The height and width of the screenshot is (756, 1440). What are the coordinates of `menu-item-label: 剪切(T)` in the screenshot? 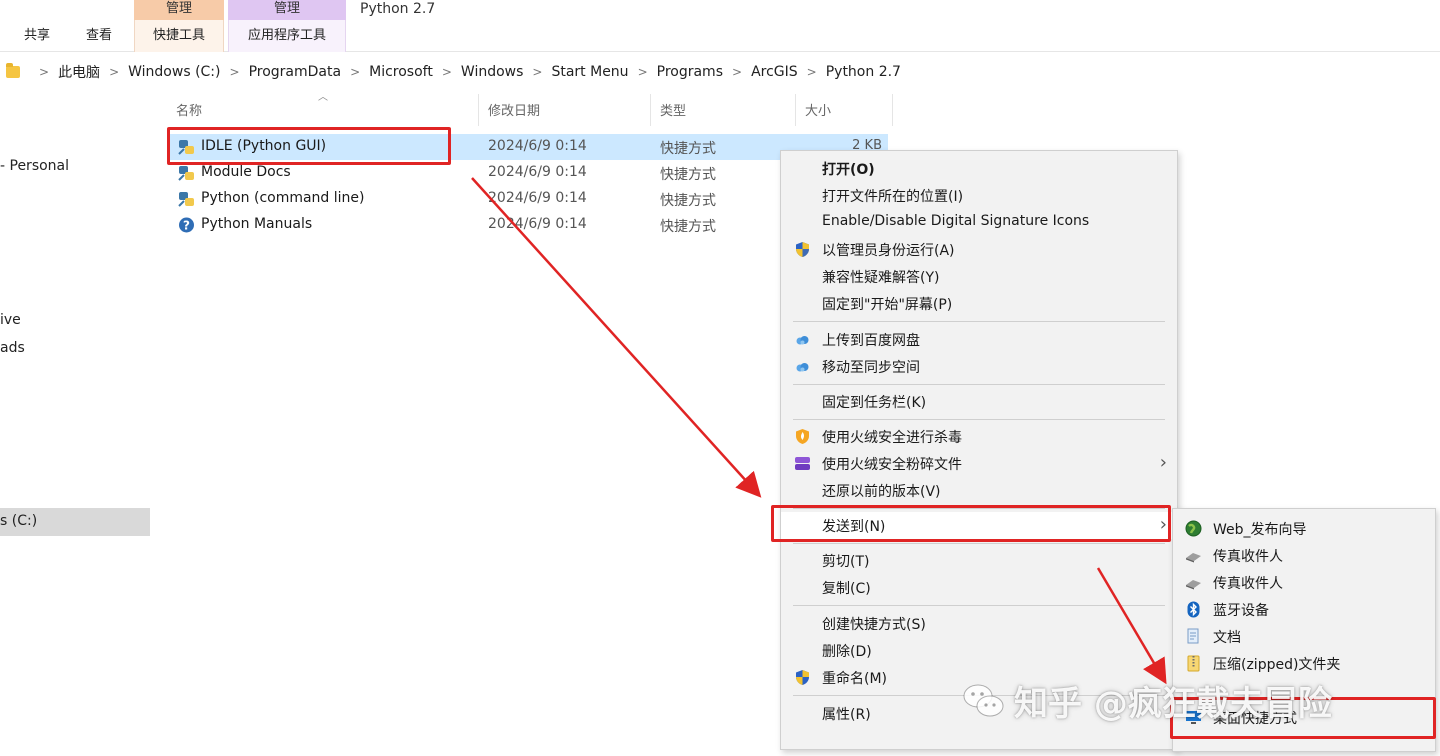 It's located at (846, 562).